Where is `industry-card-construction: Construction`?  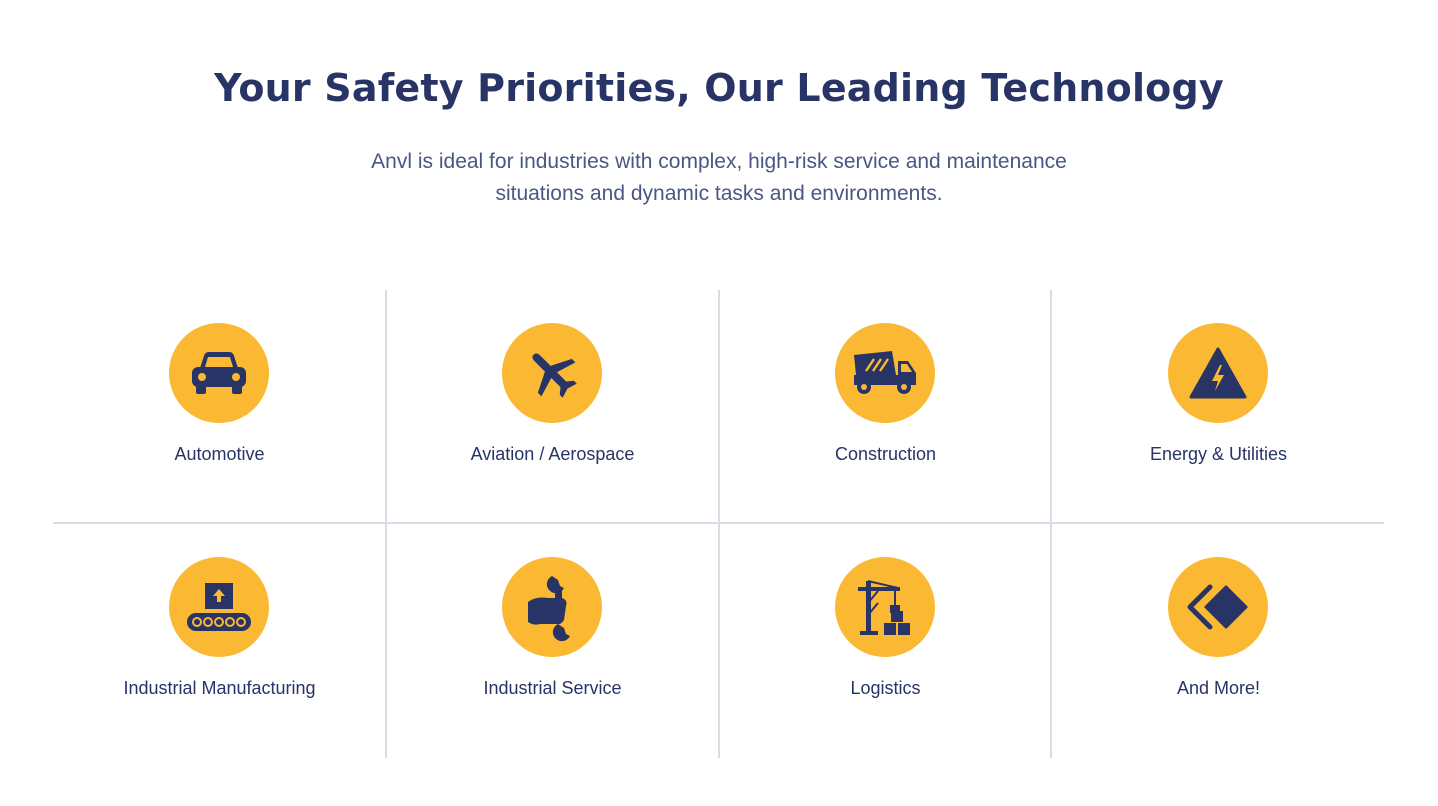 industry-card-construction: Construction is located at coordinates (885, 407).